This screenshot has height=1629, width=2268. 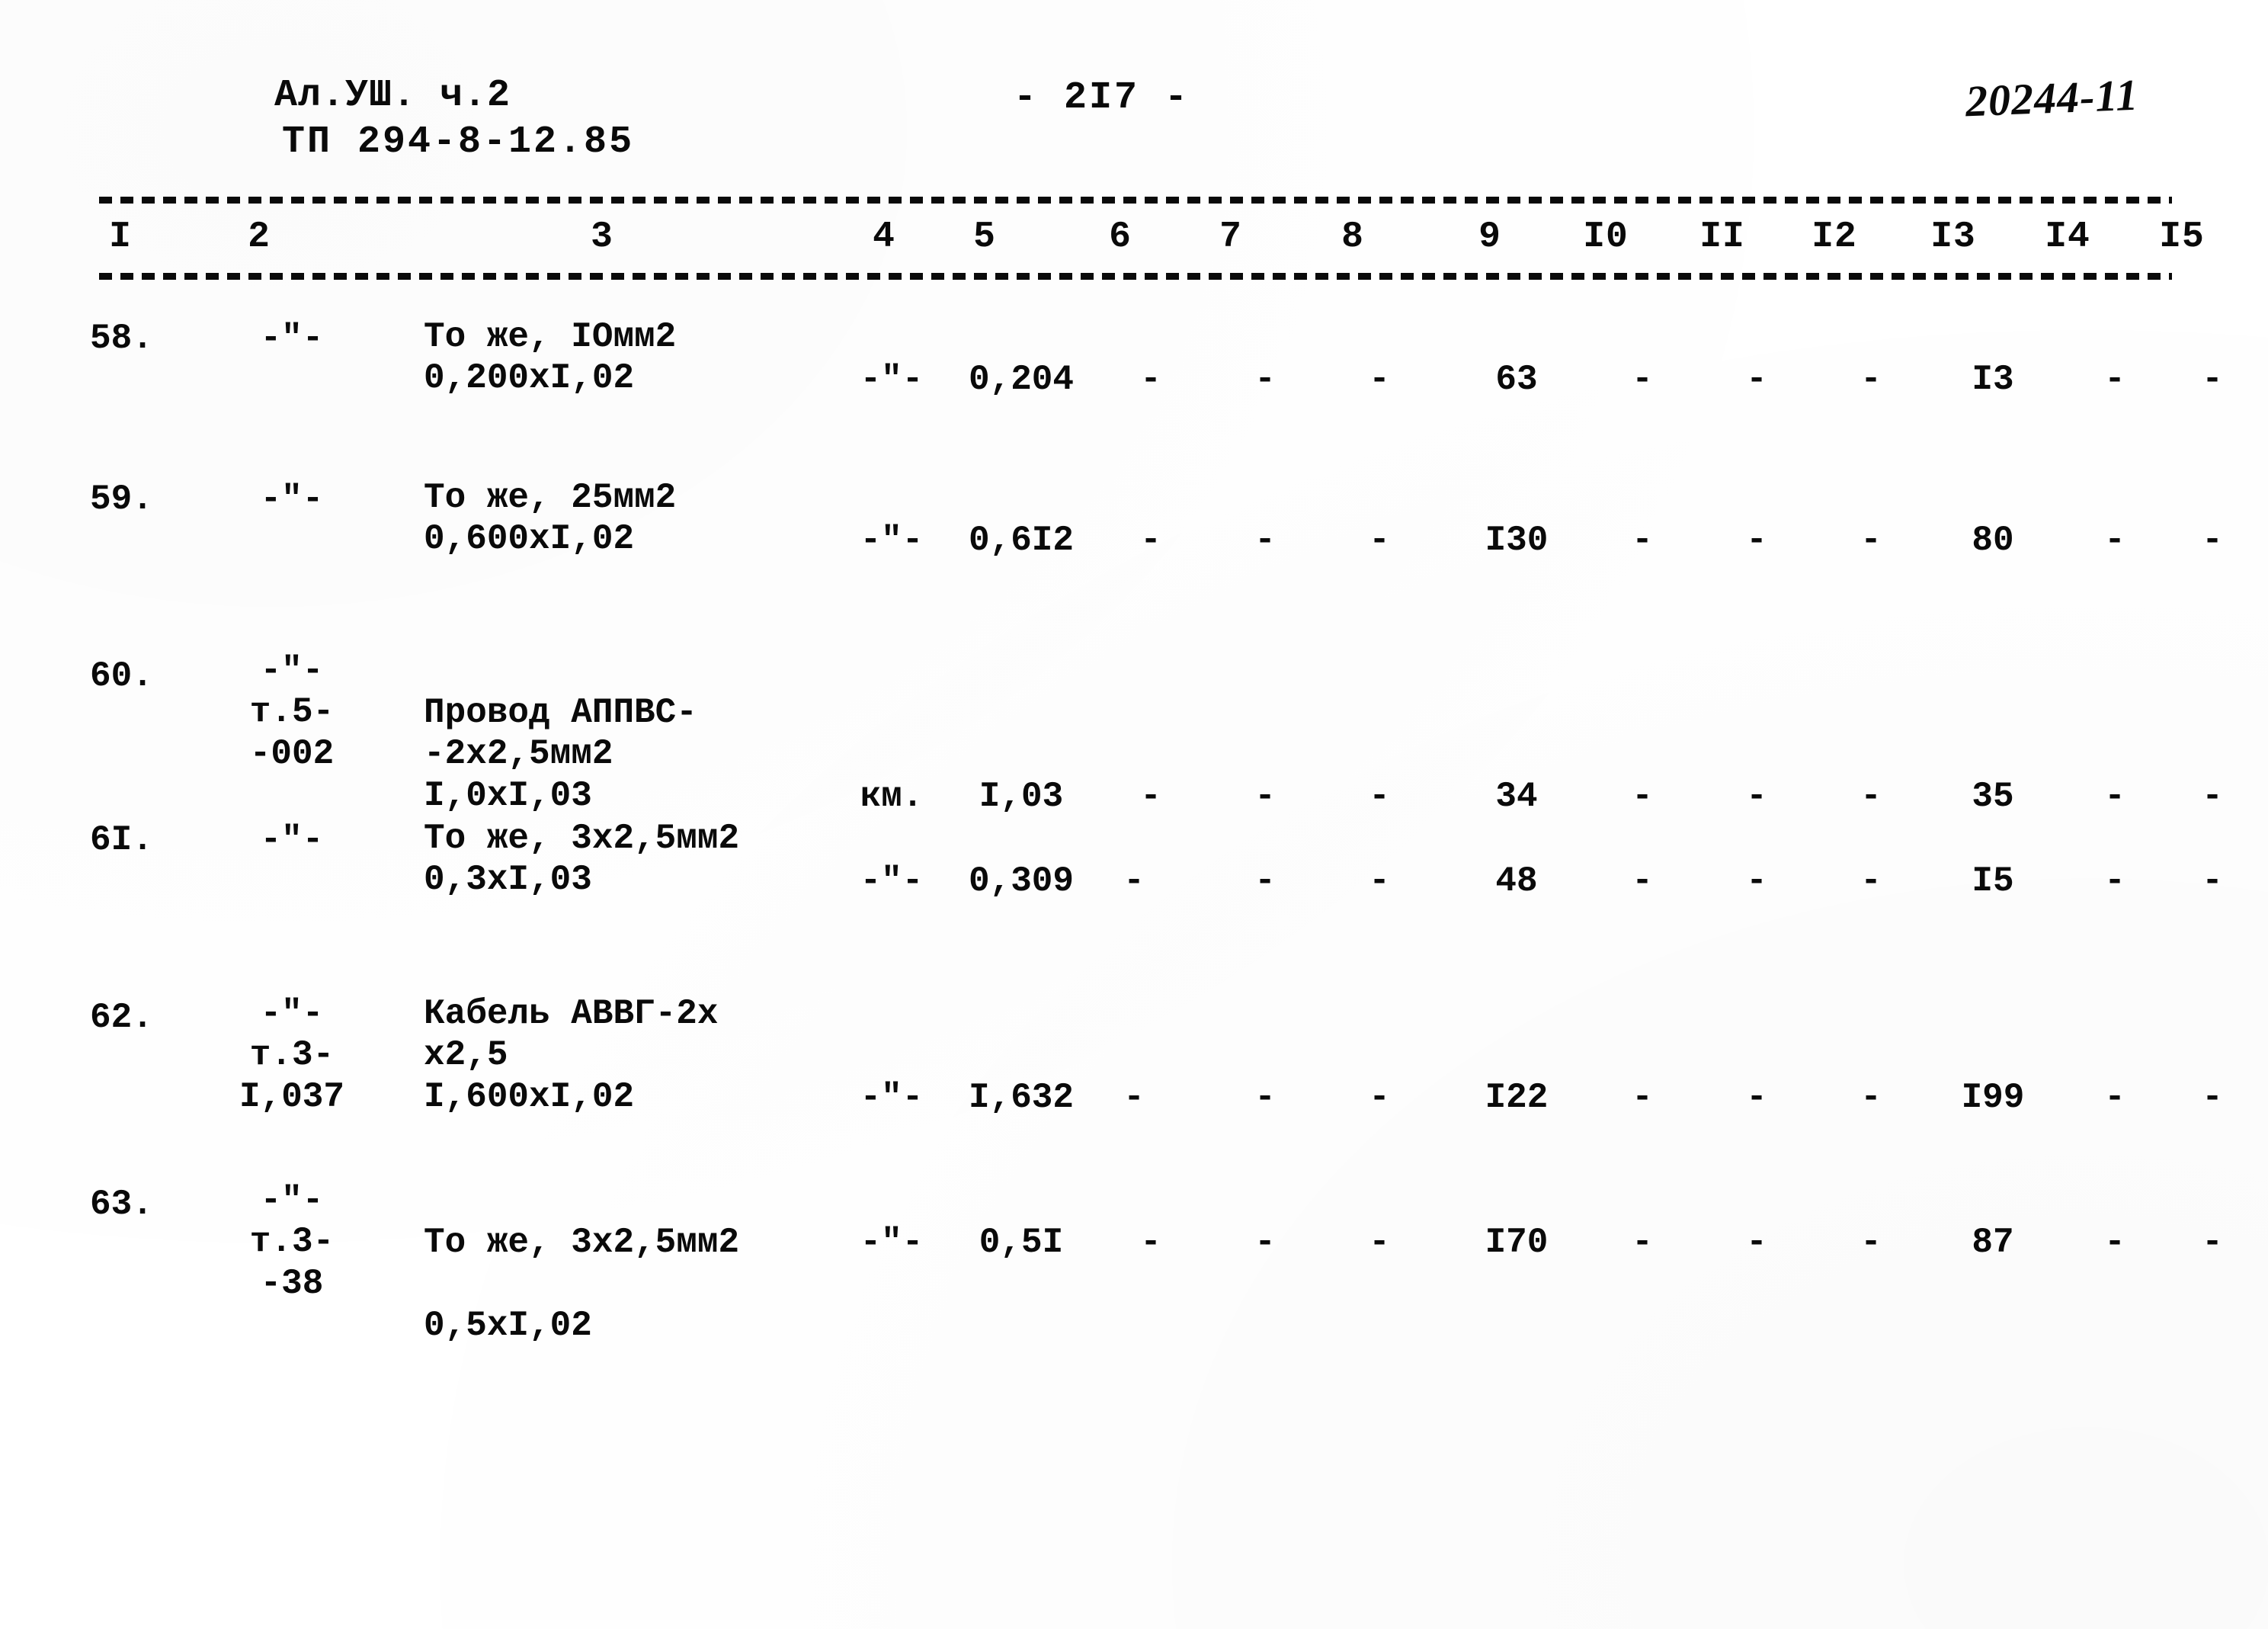 I want to click on cell-col-6: -, so click(x=1150, y=1243).